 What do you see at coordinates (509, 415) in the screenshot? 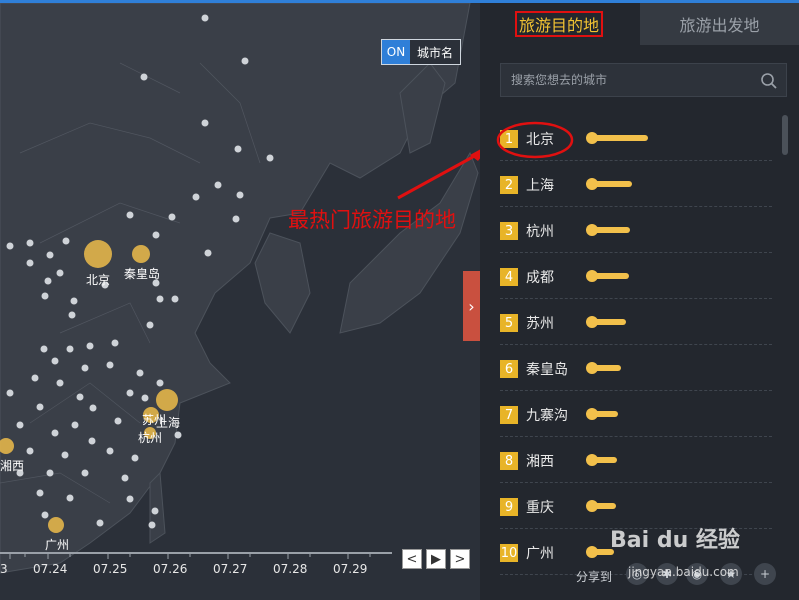
I see `rank-badge: 7` at bounding box center [509, 415].